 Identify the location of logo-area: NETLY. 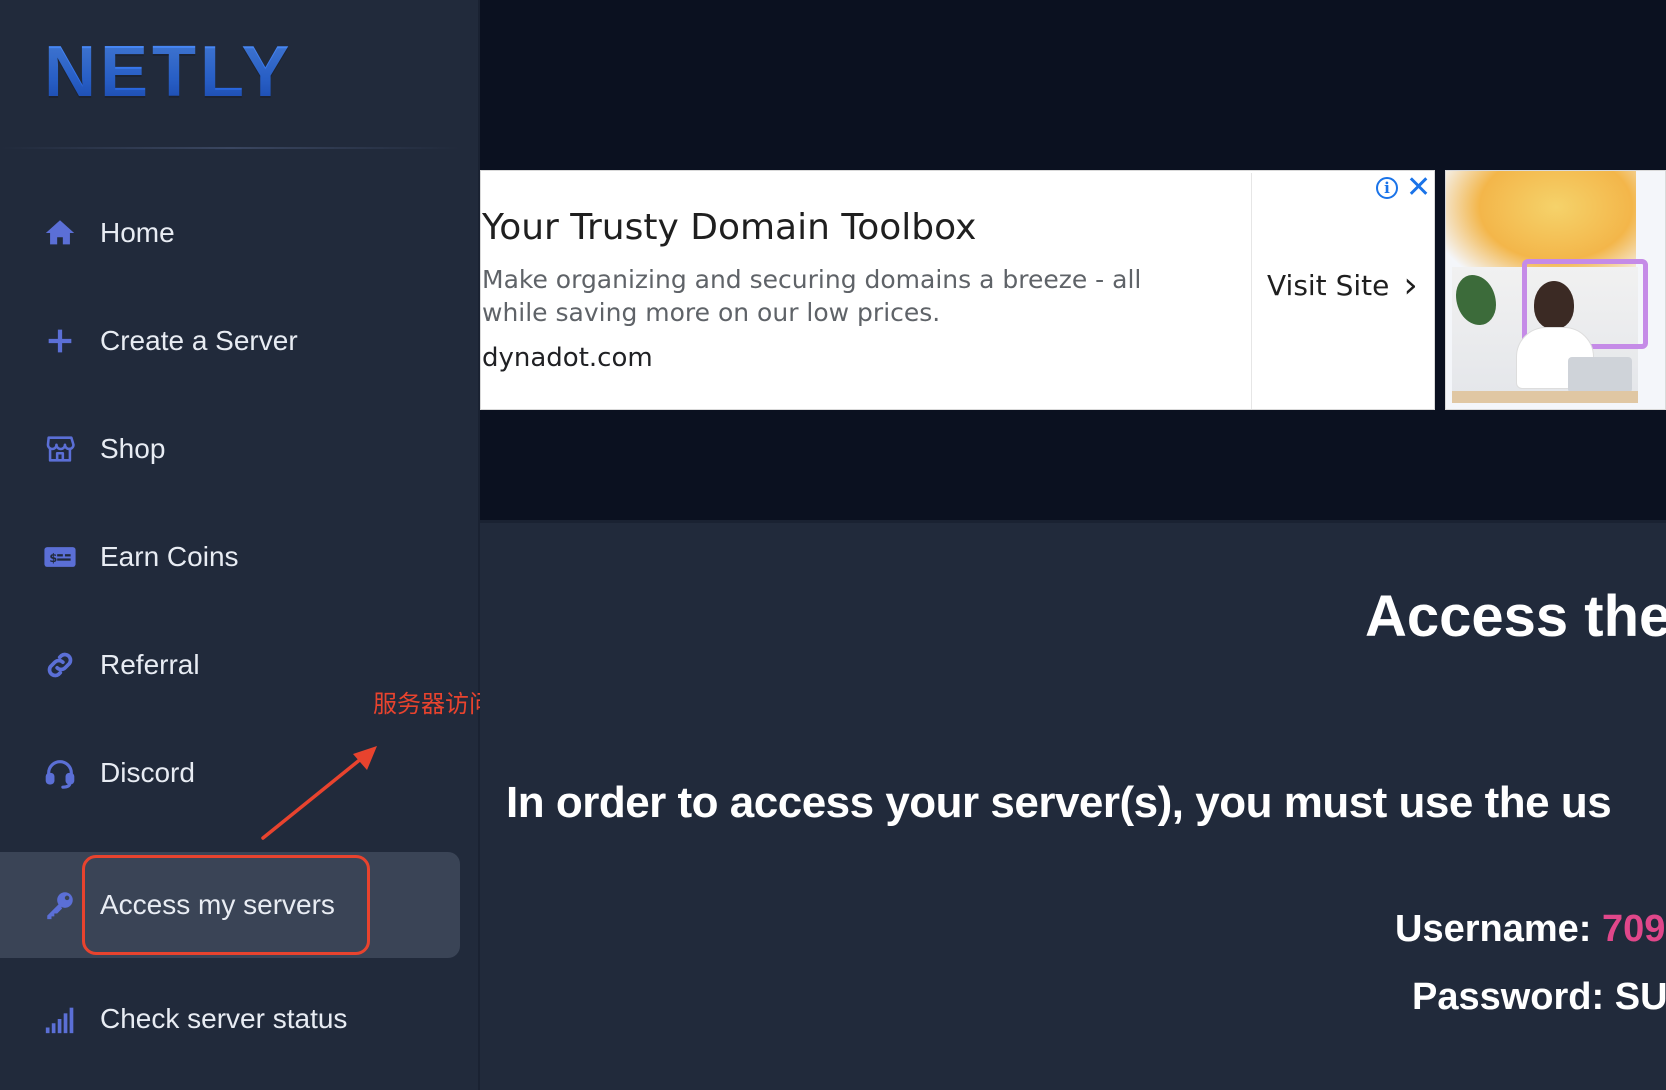
(240, 74).